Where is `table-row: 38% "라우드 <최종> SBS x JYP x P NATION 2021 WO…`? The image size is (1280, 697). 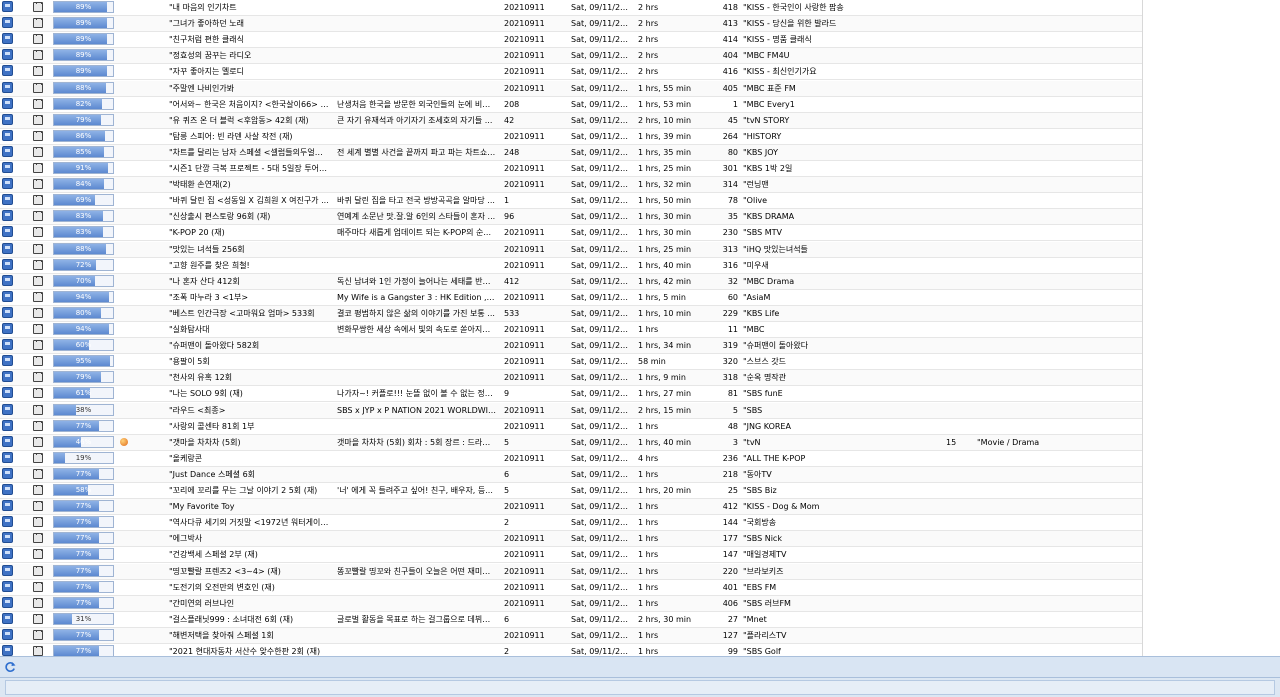
table-row: 38% "라우드 <최종> SBS x JYP x P NATION 2021 WO… is located at coordinates (571, 410).